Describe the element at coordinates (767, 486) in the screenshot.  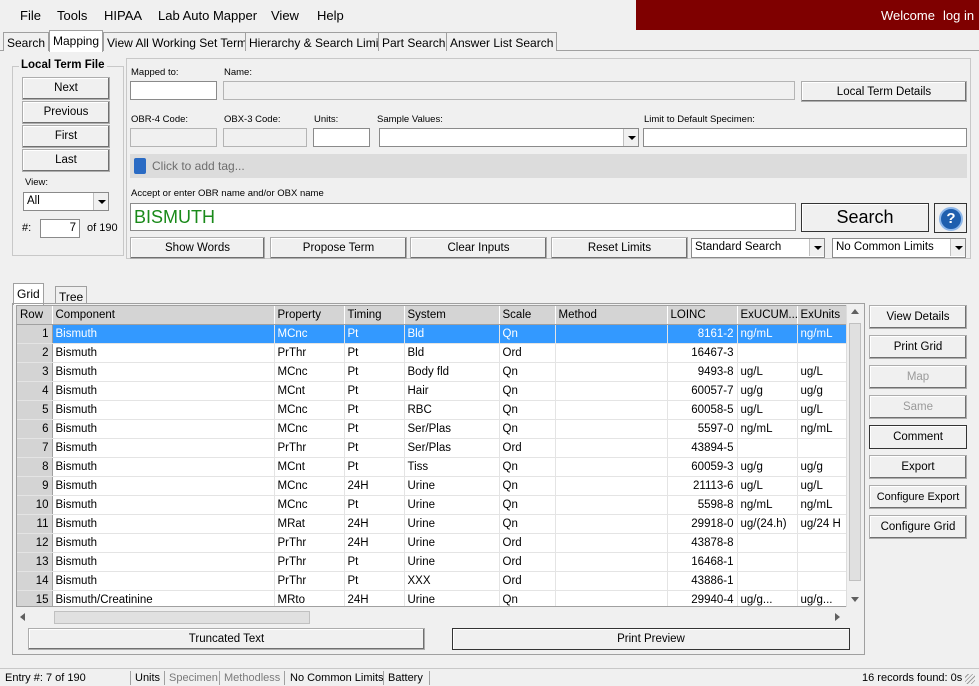
I see `cell-exucum: ug/L` at that location.